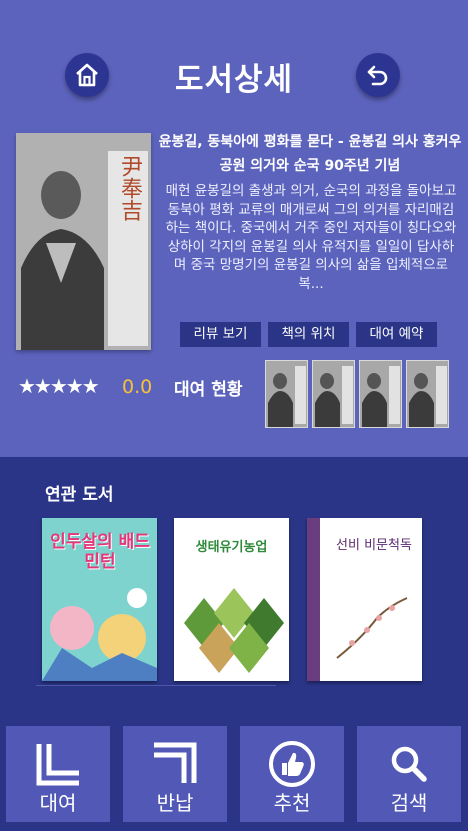 The width and height of the screenshot is (468, 831). What do you see at coordinates (231, 599) in the screenshot?
I see `related-book-2: 생태유기농업` at bounding box center [231, 599].